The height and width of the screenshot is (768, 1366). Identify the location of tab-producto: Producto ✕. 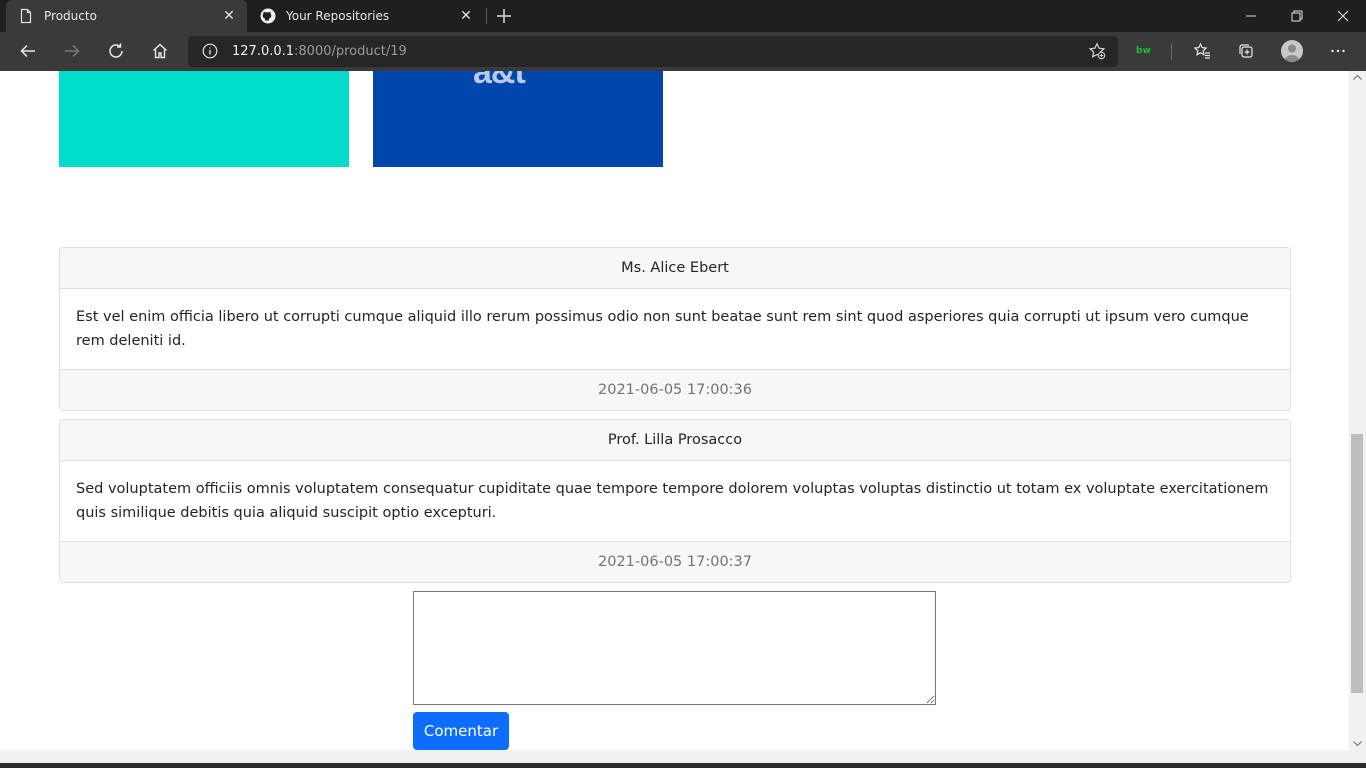
(126, 16).